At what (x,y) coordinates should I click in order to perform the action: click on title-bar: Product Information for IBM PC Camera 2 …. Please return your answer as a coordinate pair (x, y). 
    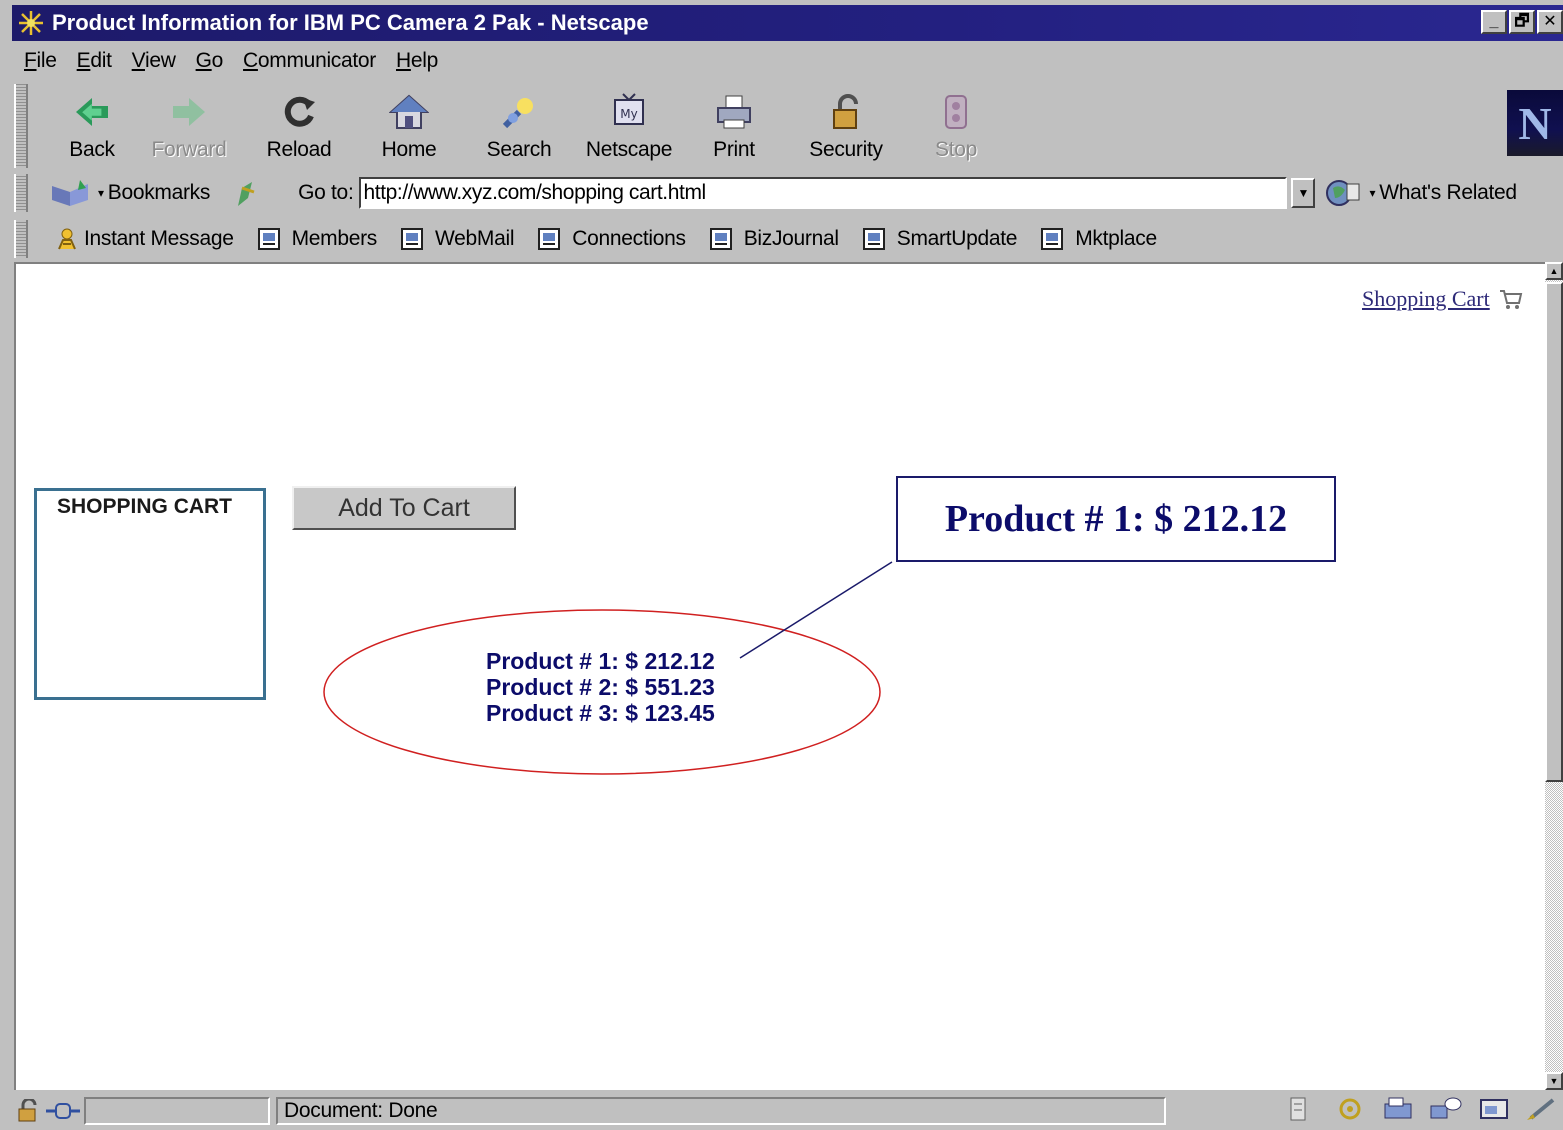
    Looking at the image, I should click on (787, 23).